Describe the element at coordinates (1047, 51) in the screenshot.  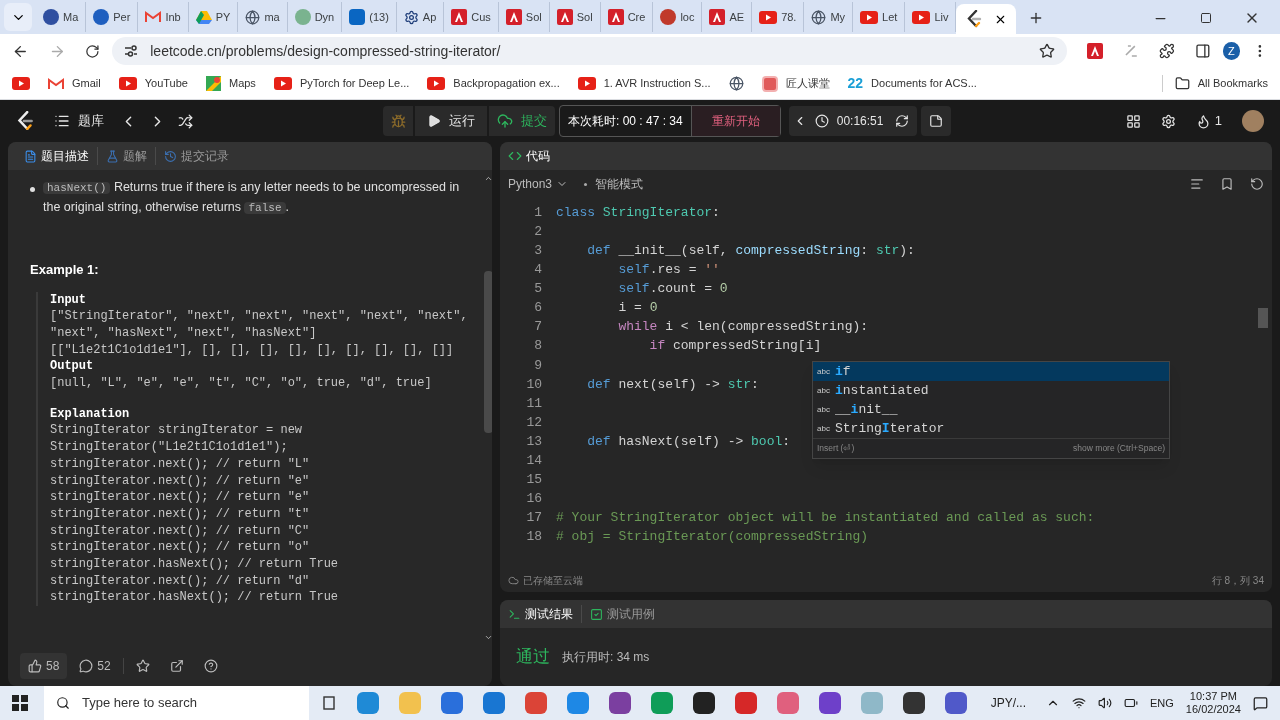
I see `bookmark-star-icon` at that location.